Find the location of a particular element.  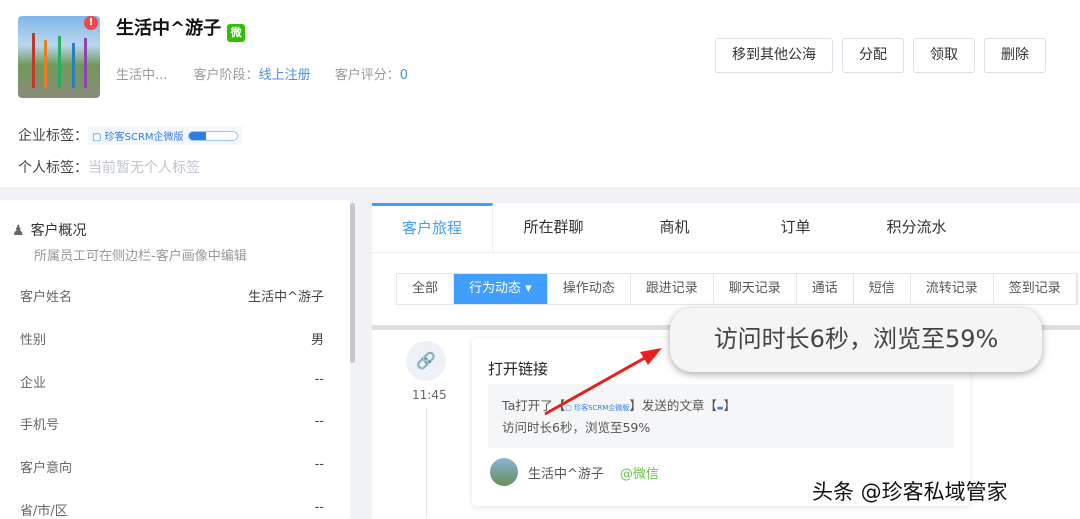

filter-calls: 通话 is located at coordinates (825, 289).